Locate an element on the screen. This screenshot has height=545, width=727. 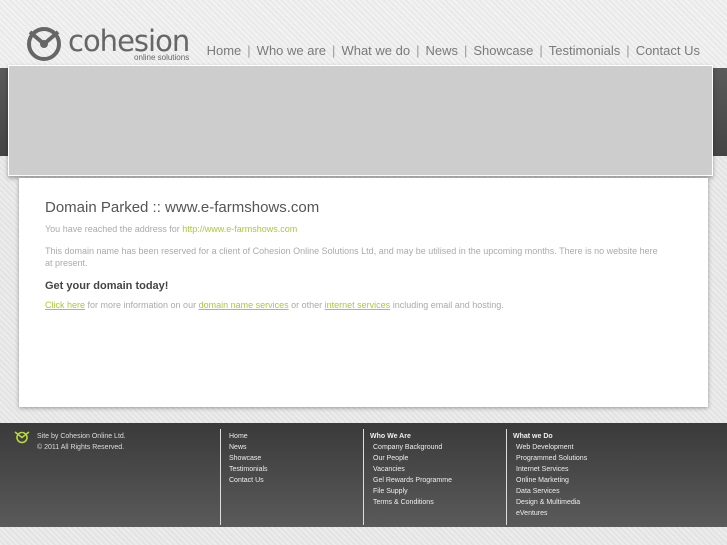
nav-testimonials: Testimonials is located at coordinates (585, 50).